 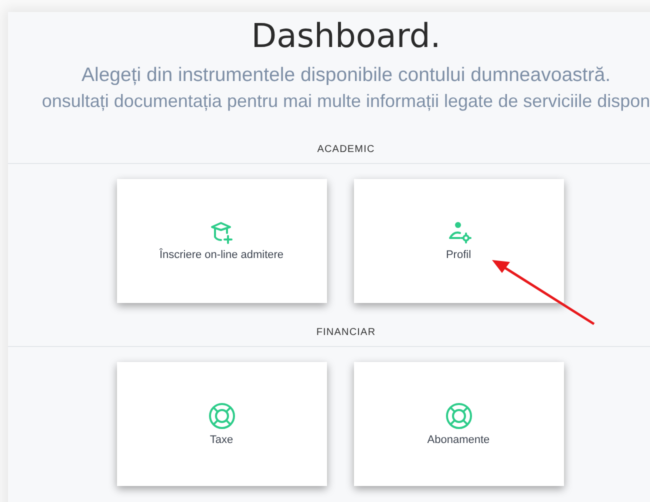 What do you see at coordinates (345, 101) in the screenshot?
I see `subtitle-text: onsultați documentația pentru mai multe informații legate de serviciile dispon` at bounding box center [345, 101].